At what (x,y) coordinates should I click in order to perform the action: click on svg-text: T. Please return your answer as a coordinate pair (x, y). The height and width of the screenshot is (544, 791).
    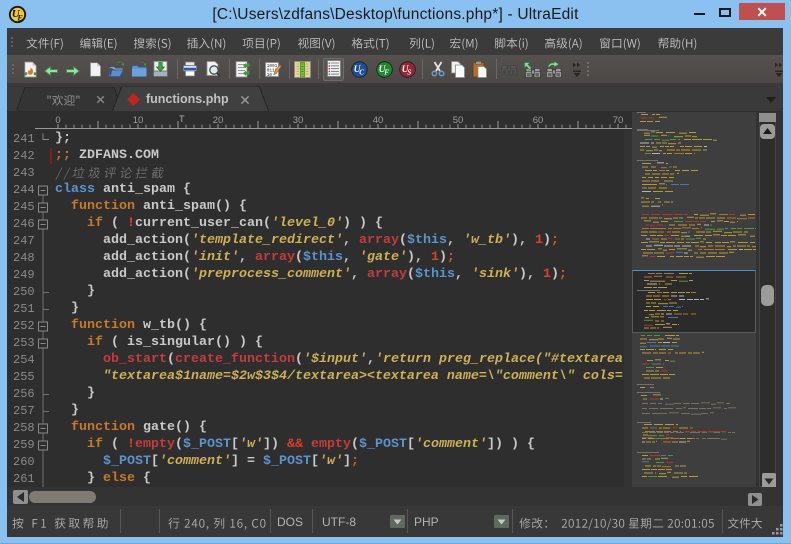
    Looking at the image, I should click on (182, 119).